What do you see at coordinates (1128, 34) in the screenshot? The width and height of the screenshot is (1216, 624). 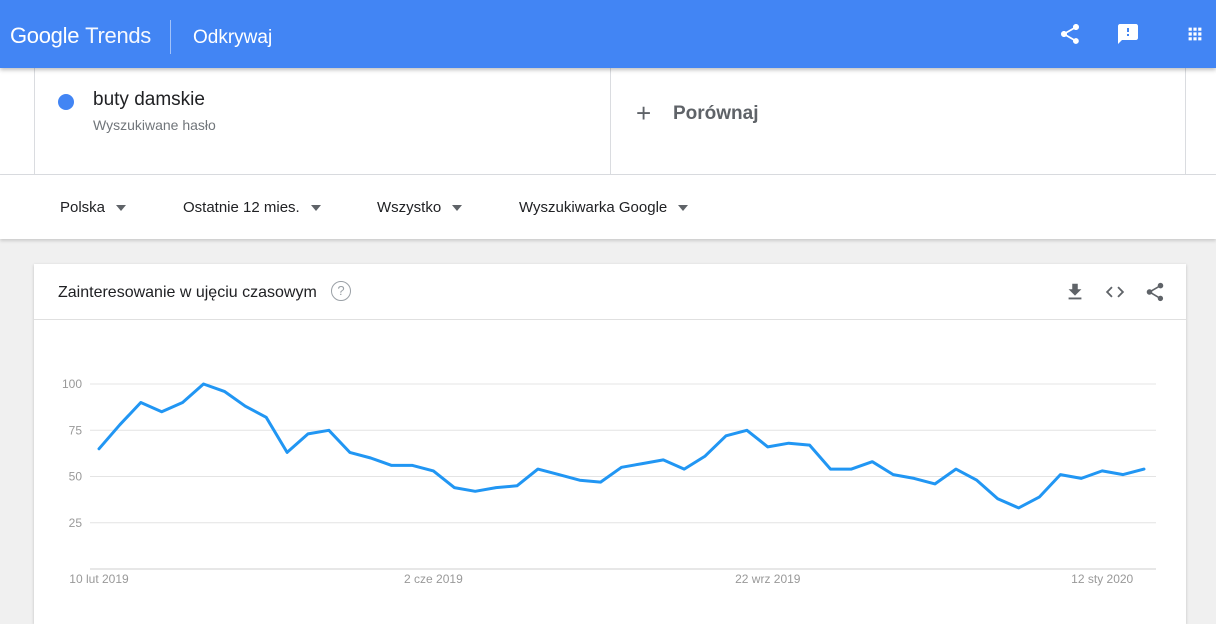 I see `feedback-icon` at bounding box center [1128, 34].